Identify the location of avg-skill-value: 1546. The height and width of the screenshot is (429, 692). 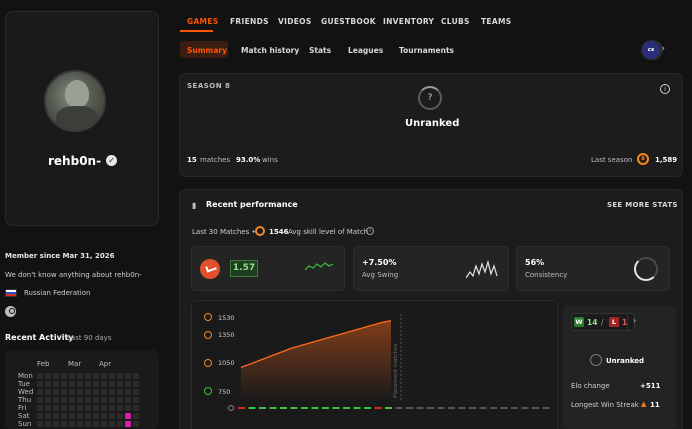
(279, 232).